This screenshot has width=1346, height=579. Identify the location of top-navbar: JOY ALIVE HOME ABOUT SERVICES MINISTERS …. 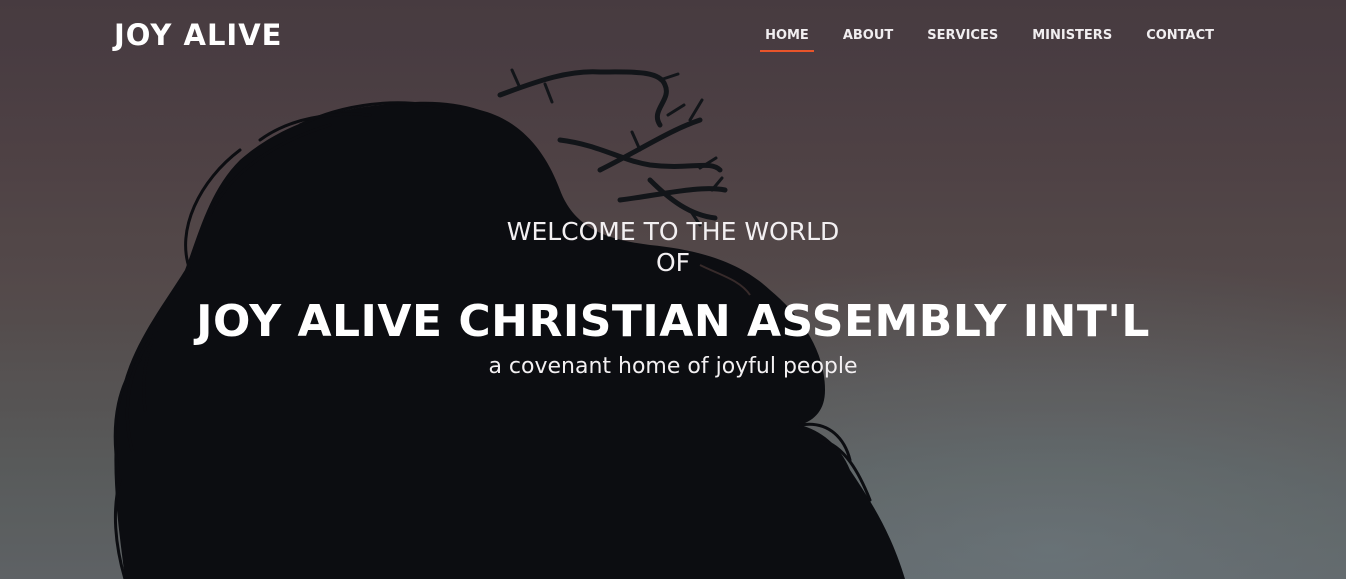
(673, 36).